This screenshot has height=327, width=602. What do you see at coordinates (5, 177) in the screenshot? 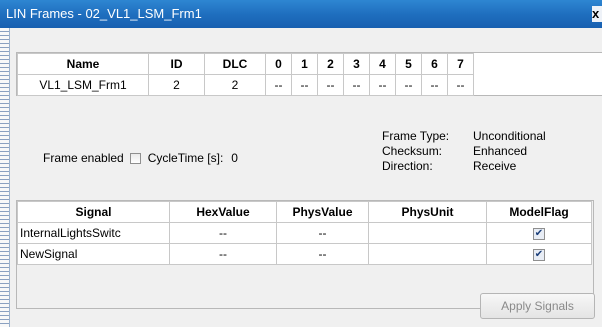
I see `side-ruler` at bounding box center [5, 177].